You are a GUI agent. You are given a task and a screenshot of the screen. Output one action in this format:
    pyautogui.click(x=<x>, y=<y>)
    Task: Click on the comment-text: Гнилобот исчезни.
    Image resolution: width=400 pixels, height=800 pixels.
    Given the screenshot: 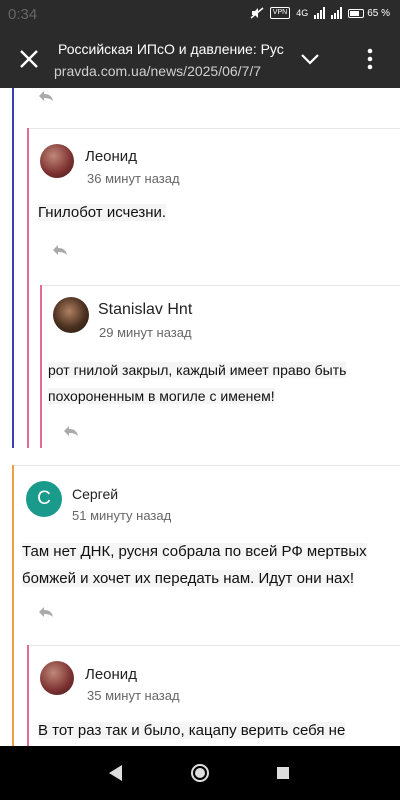 What is the action you would take?
    pyautogui.click(x=102, y=213)
    